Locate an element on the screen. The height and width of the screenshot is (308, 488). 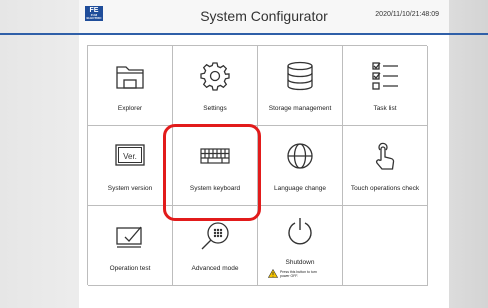
tile-label: System keyboard is located at coordinates (215, 188).